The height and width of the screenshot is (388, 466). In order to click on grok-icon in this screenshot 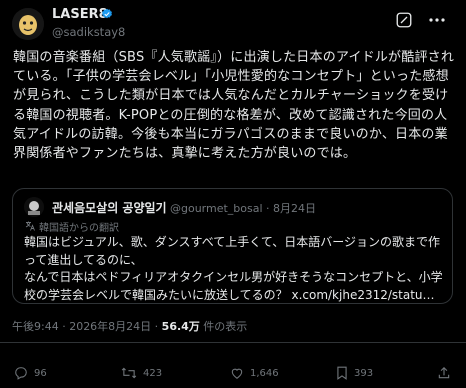, I will do `click(404, 20)`.